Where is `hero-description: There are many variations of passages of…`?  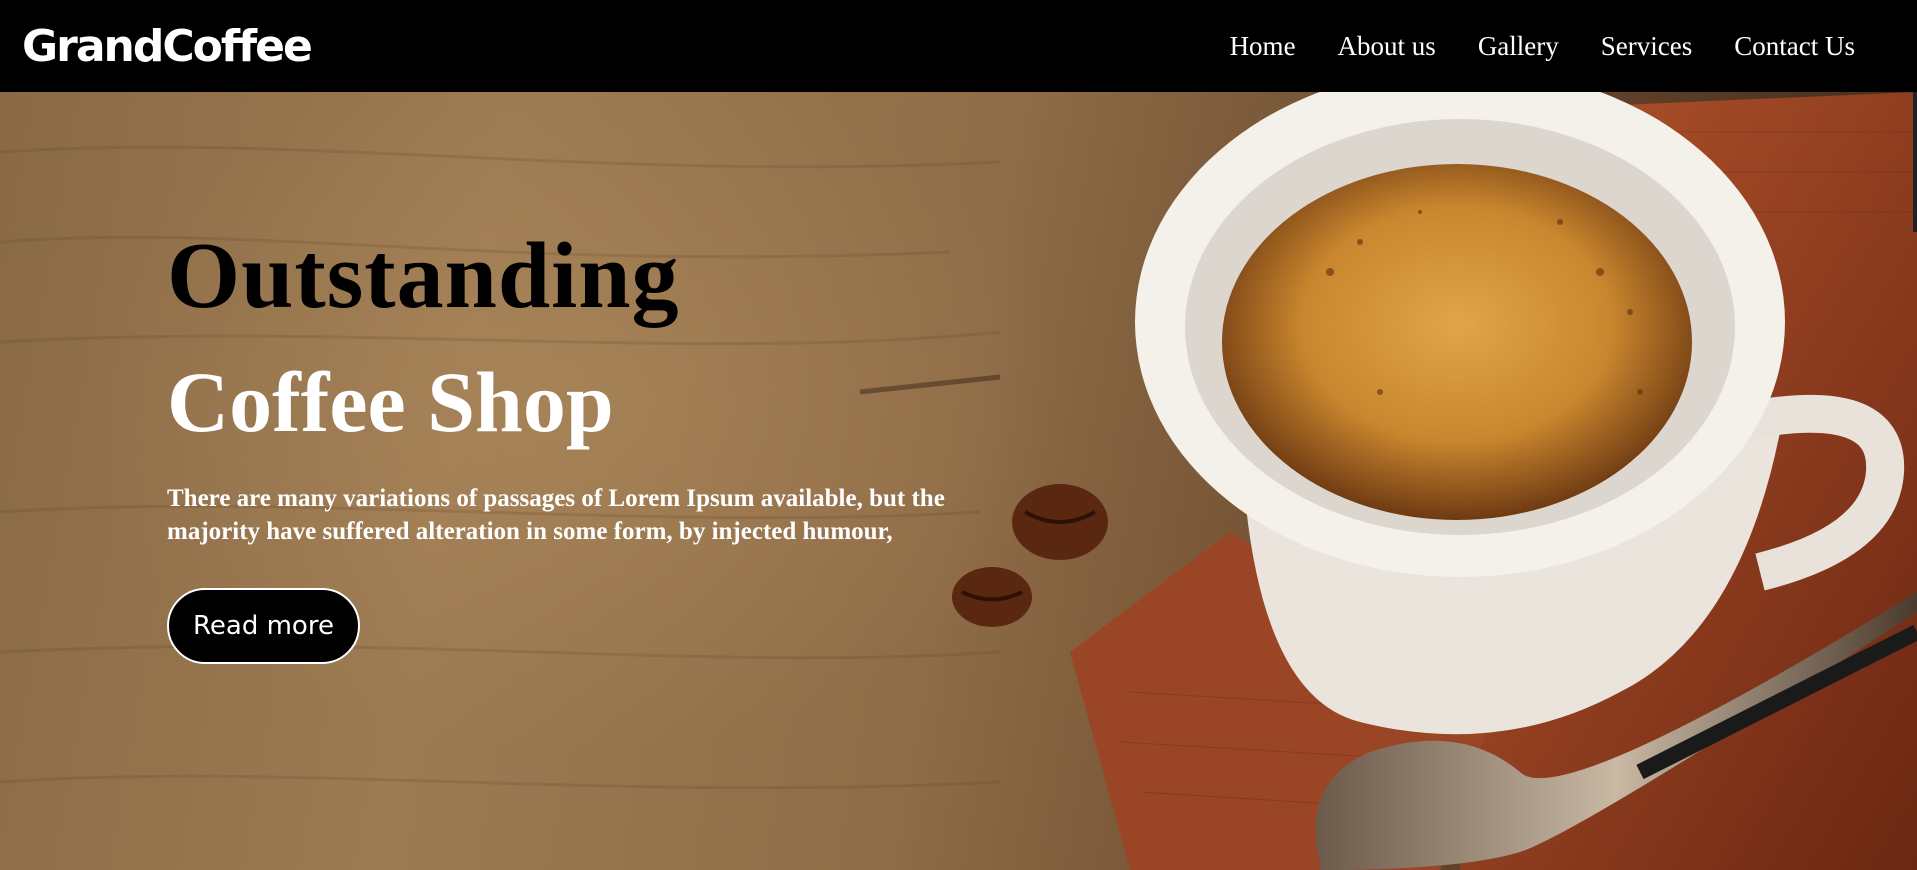
hero-description: There are many variations of passages of… is located at coordinates (556, 515).